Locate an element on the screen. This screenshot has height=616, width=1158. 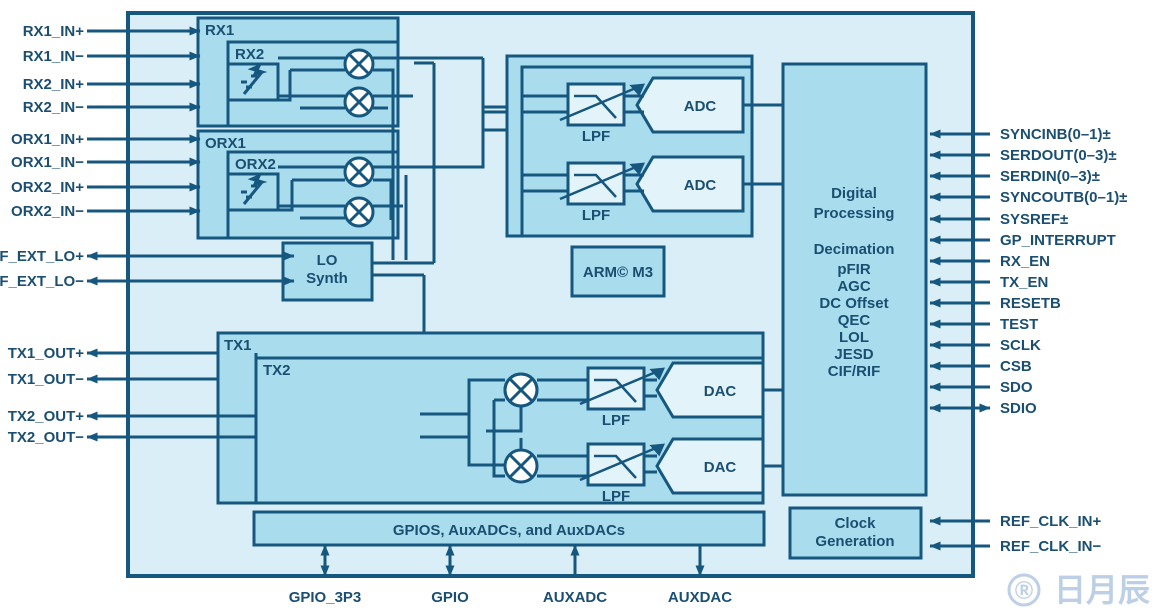
rx1-label: RX1 is located at coordinates (219, 30).